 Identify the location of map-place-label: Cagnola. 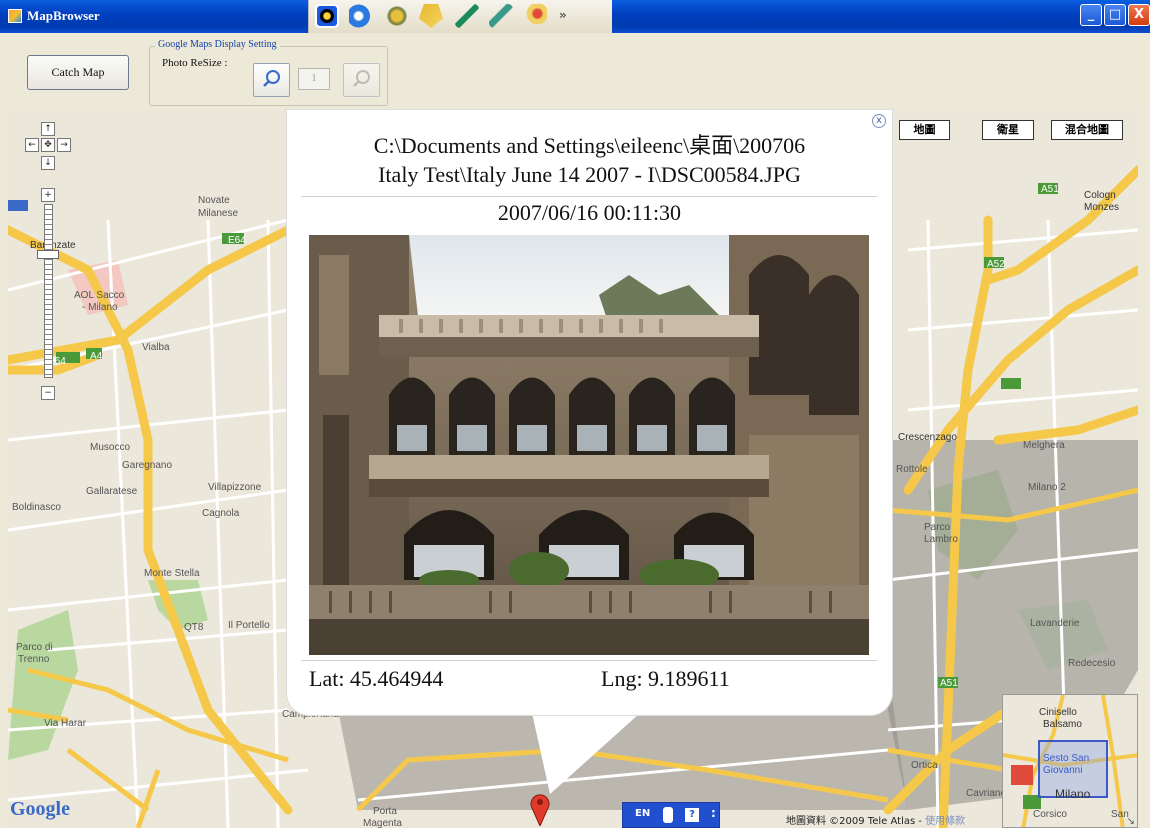
(221, 513).